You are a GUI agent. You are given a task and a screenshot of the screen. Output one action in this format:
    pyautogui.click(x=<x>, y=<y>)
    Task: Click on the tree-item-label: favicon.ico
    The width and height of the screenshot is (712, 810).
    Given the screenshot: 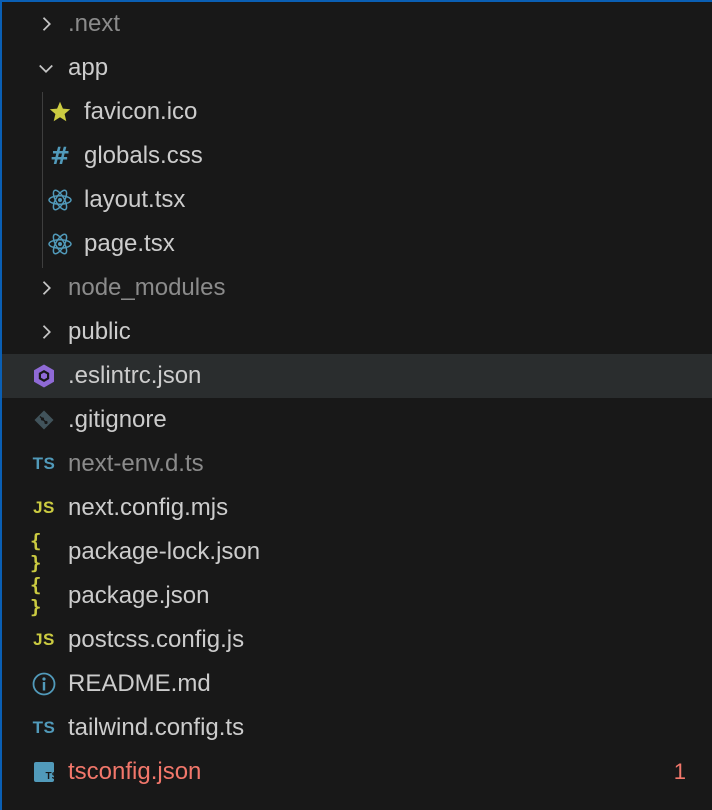 What is the action you would take?
    pyautogui.click(x=141, y=111)
    